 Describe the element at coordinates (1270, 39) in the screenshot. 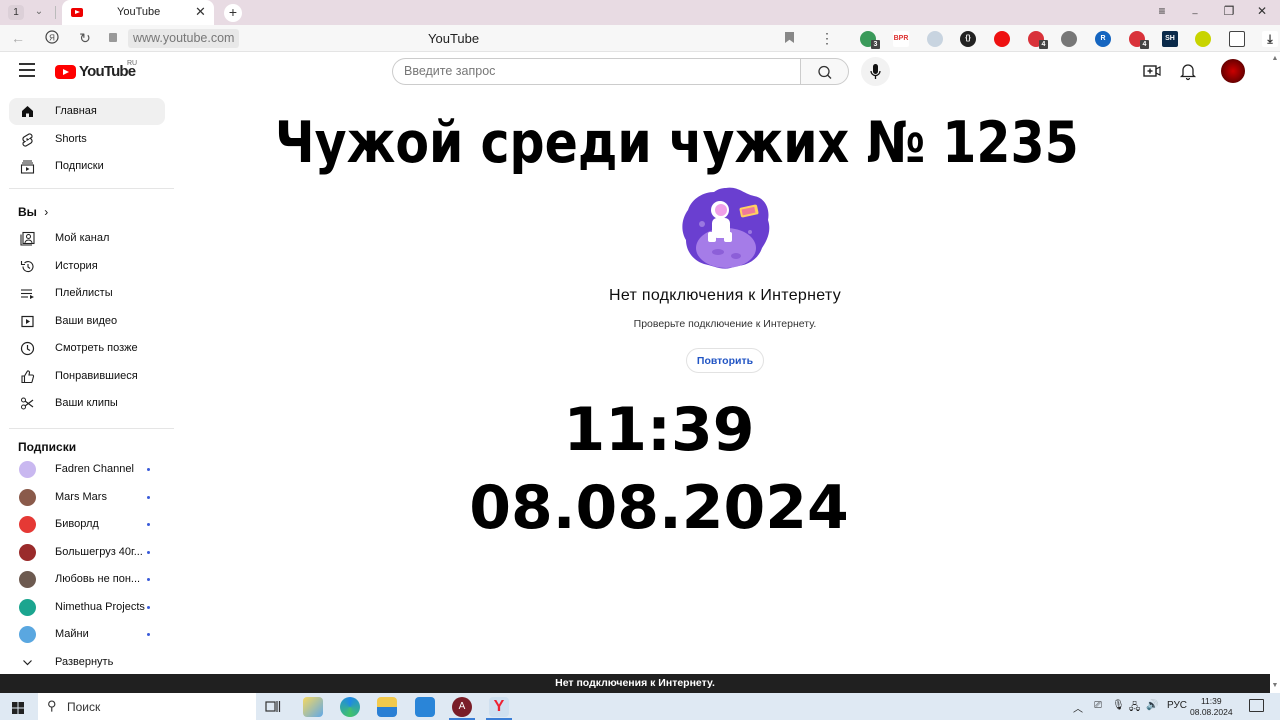

I see `download-extension-icon: ⤓` at that location.